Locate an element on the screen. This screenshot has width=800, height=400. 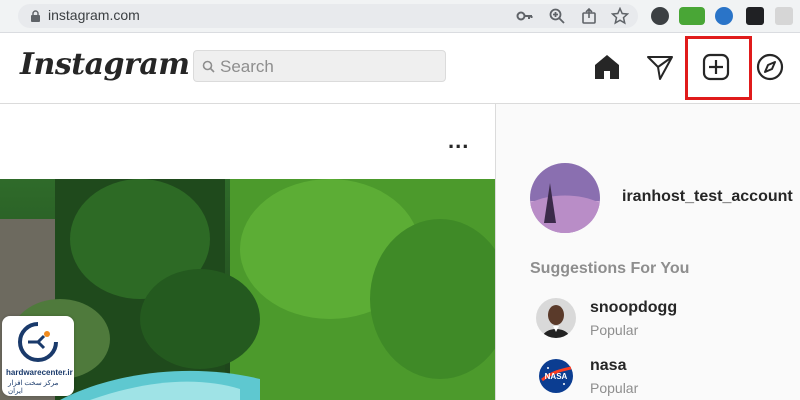
suggestion-username: nasa is located at coordinates (608, 366).